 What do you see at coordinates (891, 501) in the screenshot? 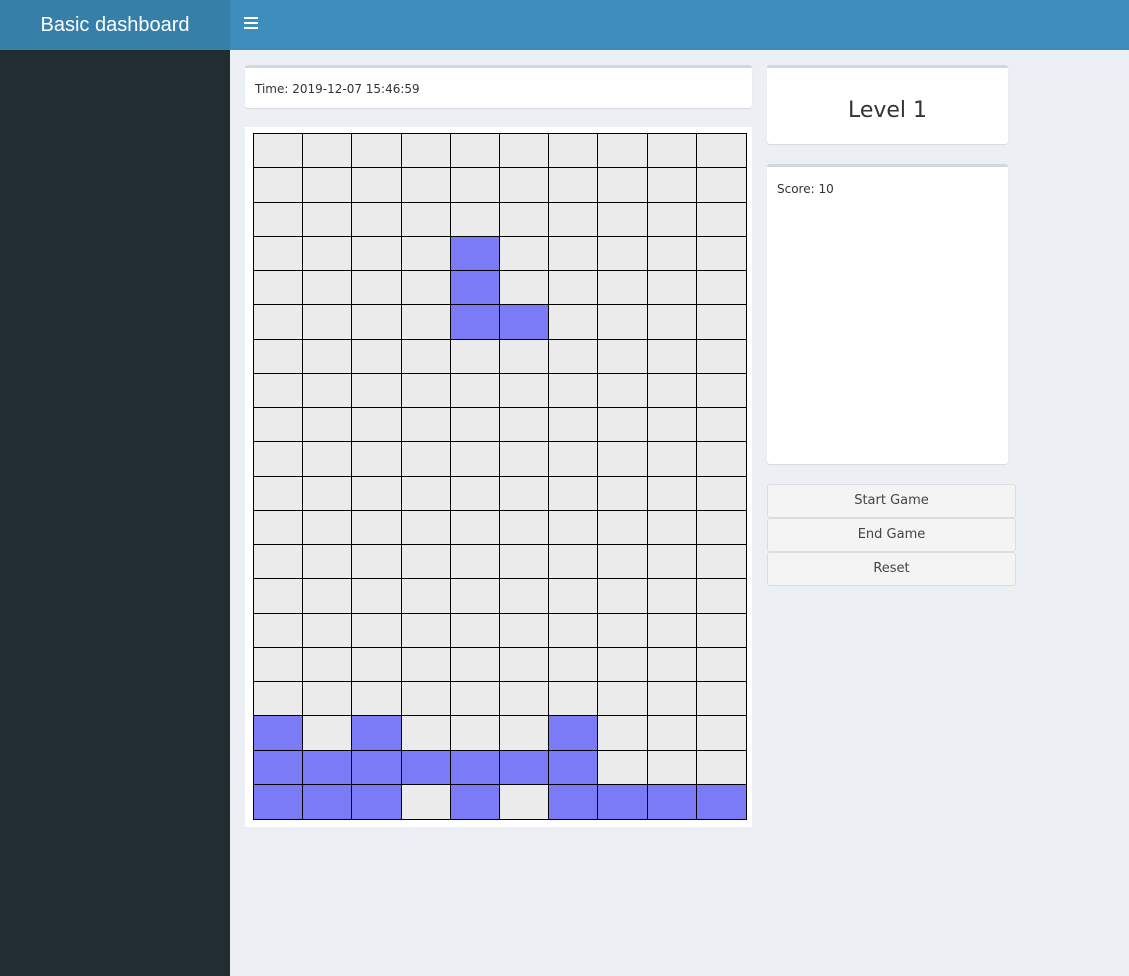
I see `start-game-button: Start Game` at bounding box center [891, 501].